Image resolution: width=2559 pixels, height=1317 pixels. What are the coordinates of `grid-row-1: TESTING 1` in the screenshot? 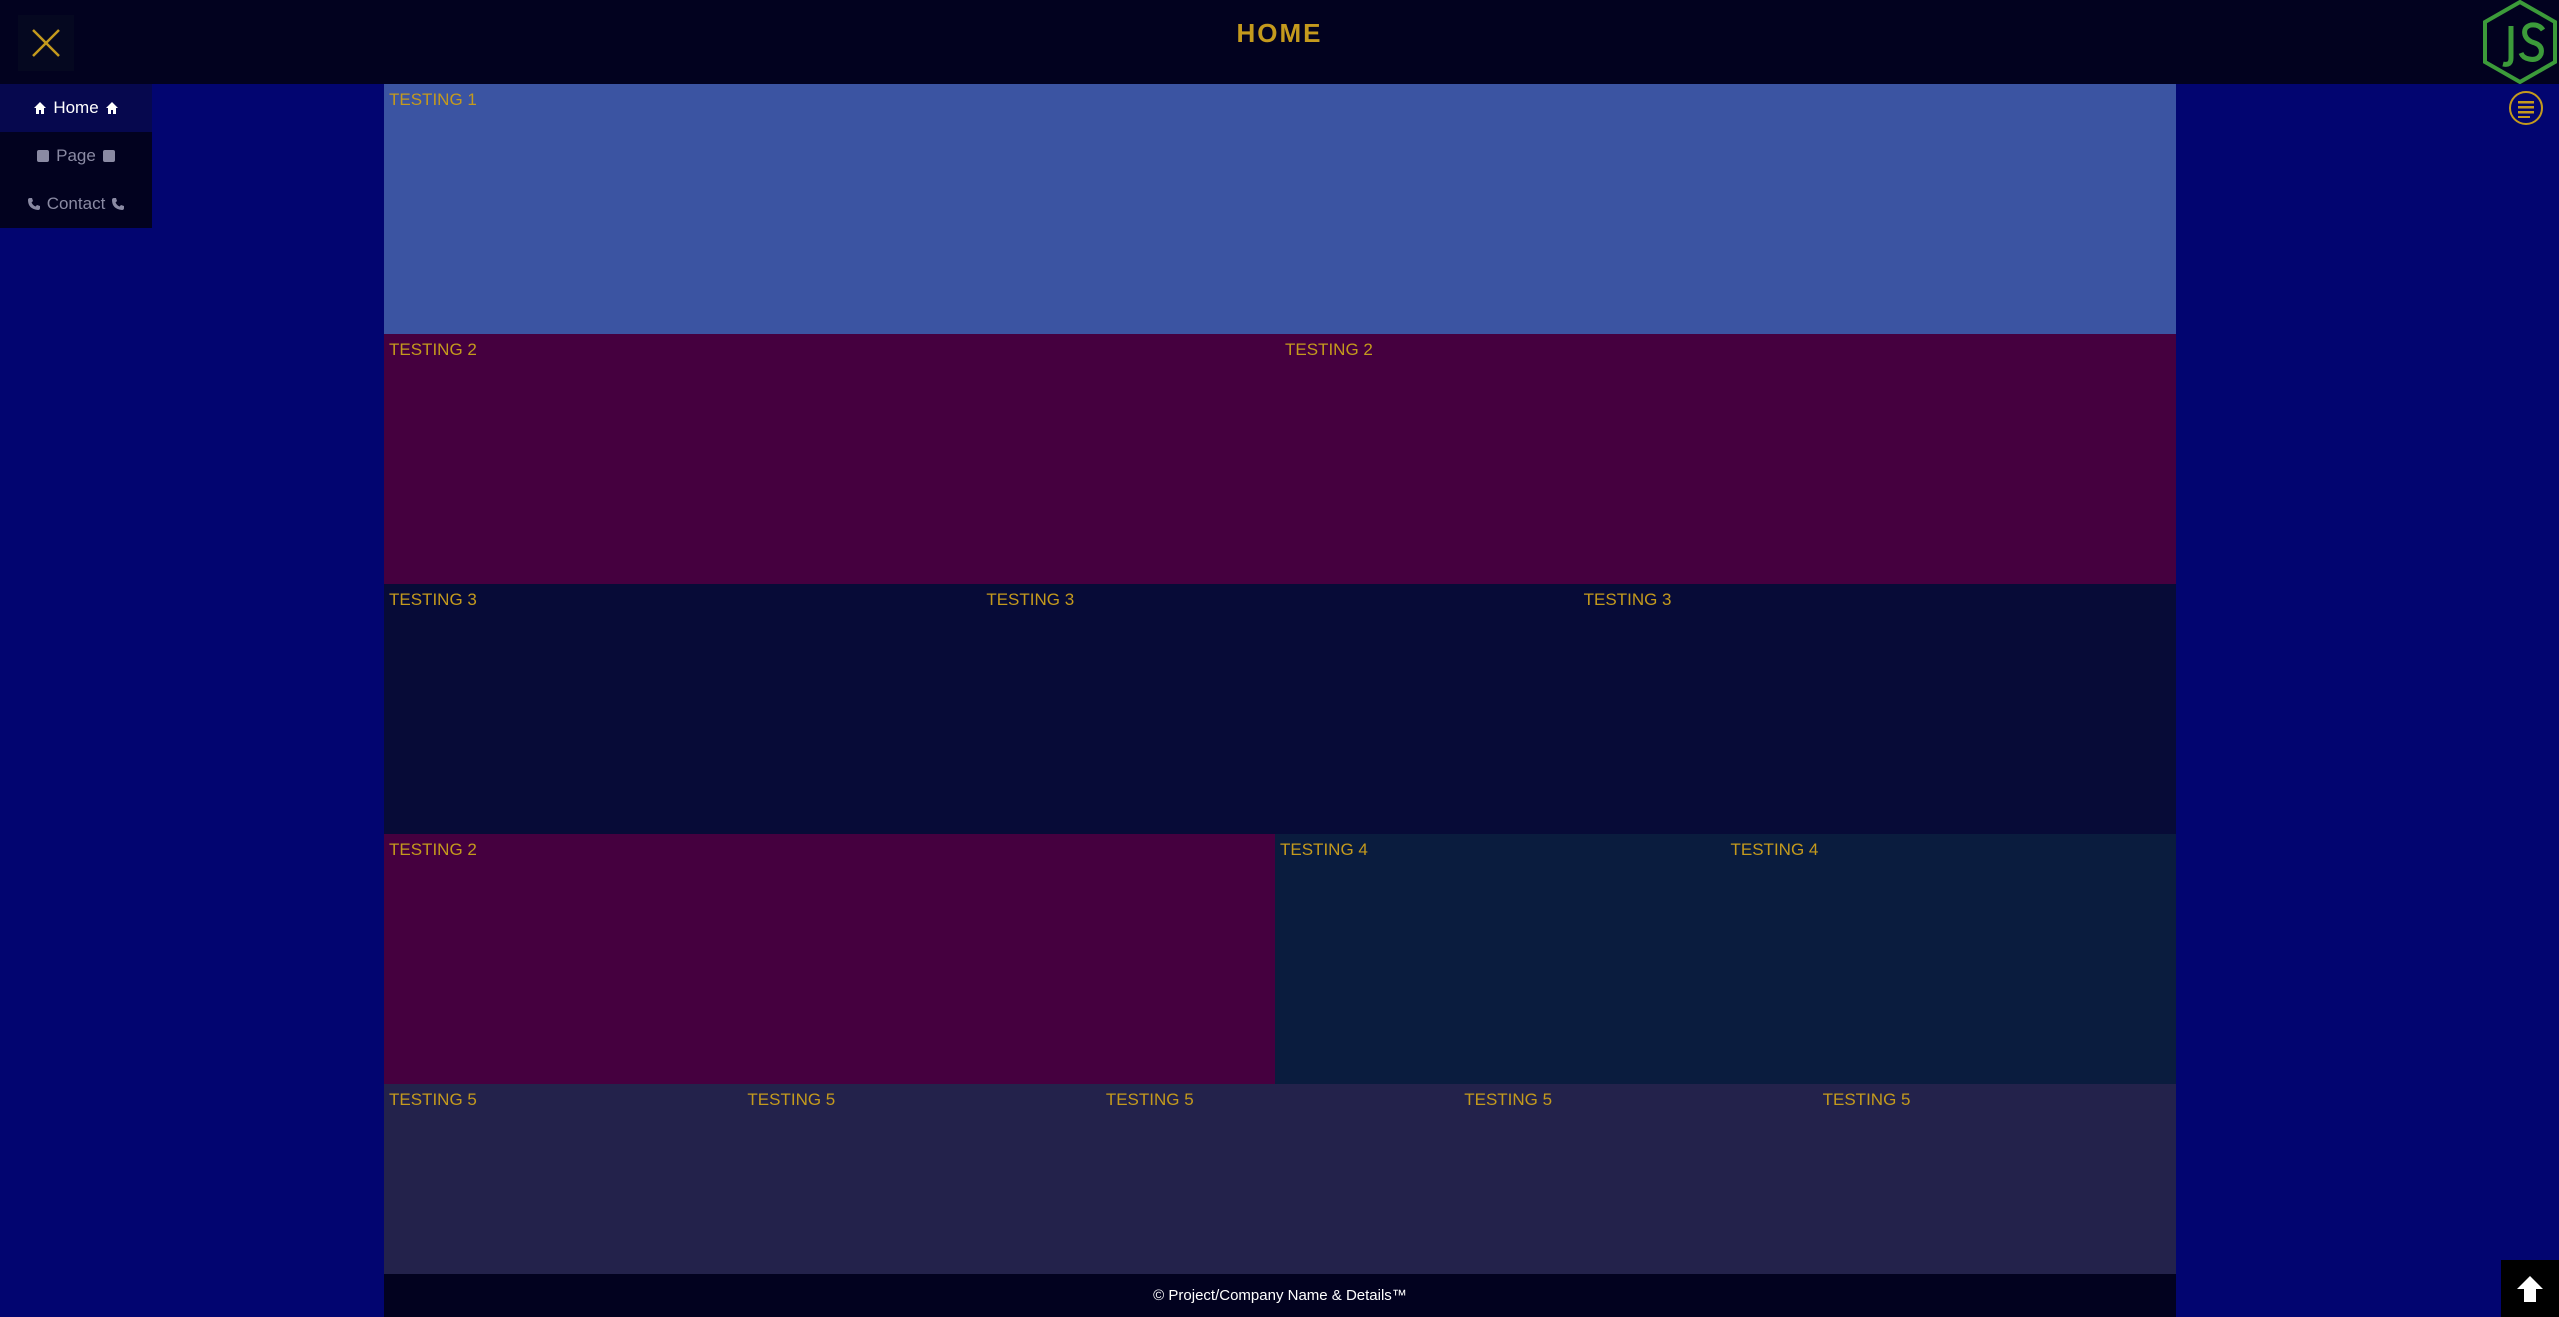 It's located at (1280, 209).